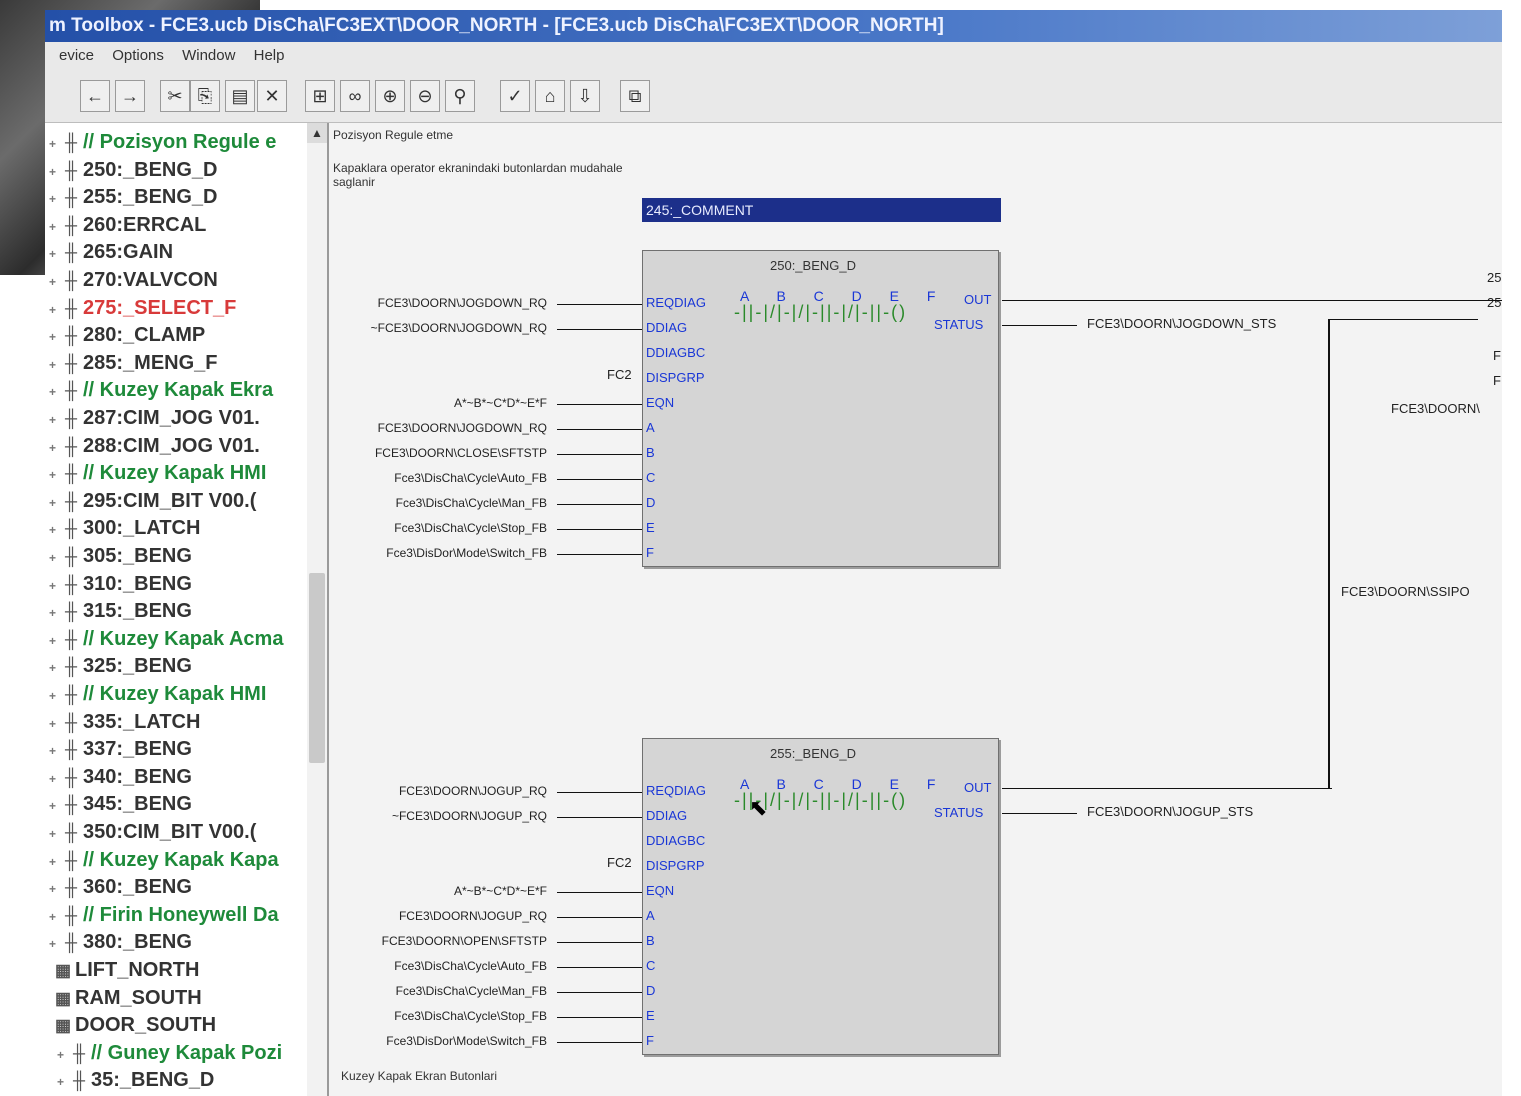 This screenshot has height=1096, width=1521. What do you see at coordinates (63, 998) in the screenshot?
I see `folder-icon: ▦` at bounding box center [63, 998].